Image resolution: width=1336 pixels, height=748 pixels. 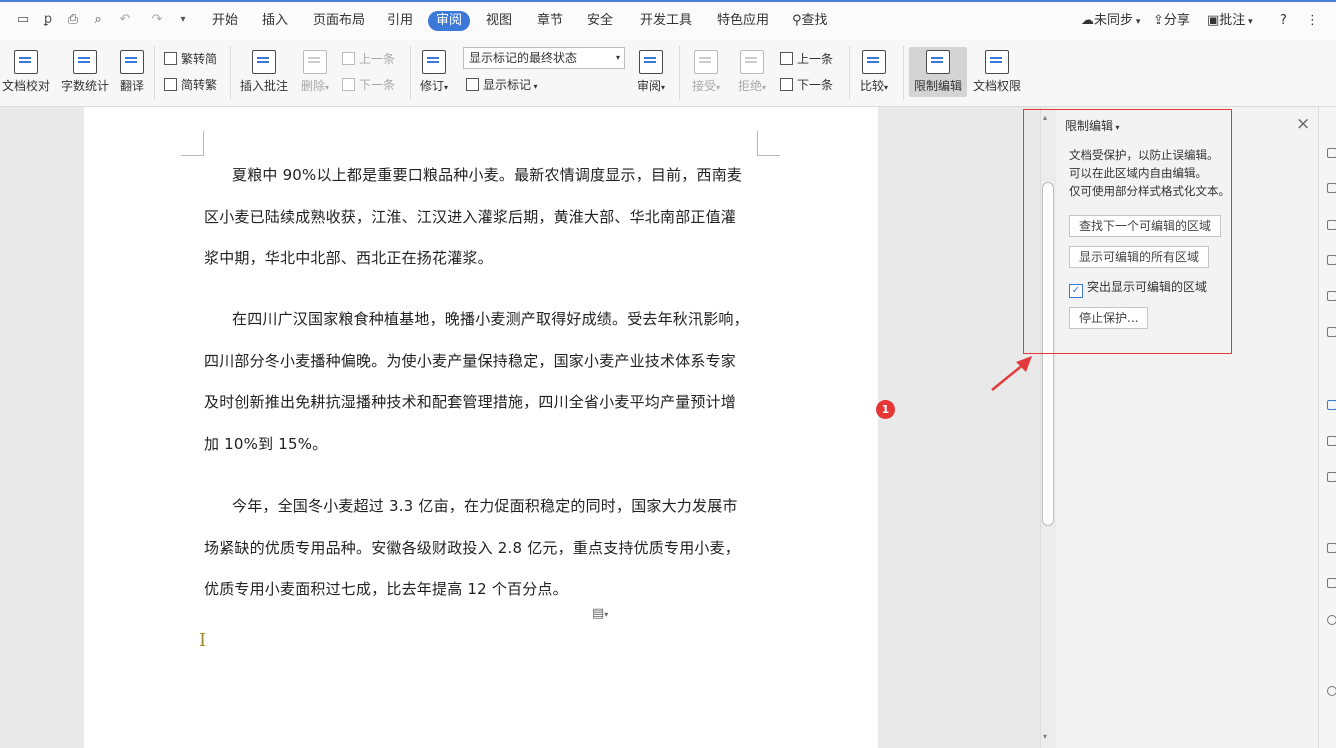 I want to click on text-line: 夏粮中 90%以上都是重要口粮品种小麦。最新农情调度显示，目前，西南麦, so click(x=487, y=175).